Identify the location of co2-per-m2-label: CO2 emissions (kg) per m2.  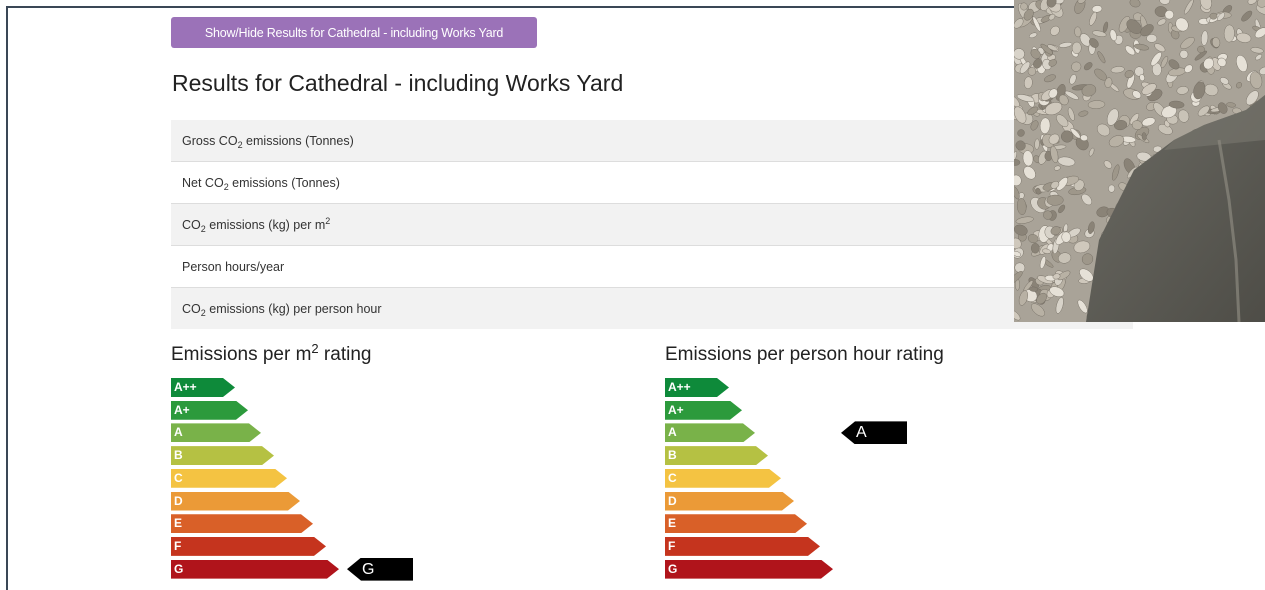
(652, 224).